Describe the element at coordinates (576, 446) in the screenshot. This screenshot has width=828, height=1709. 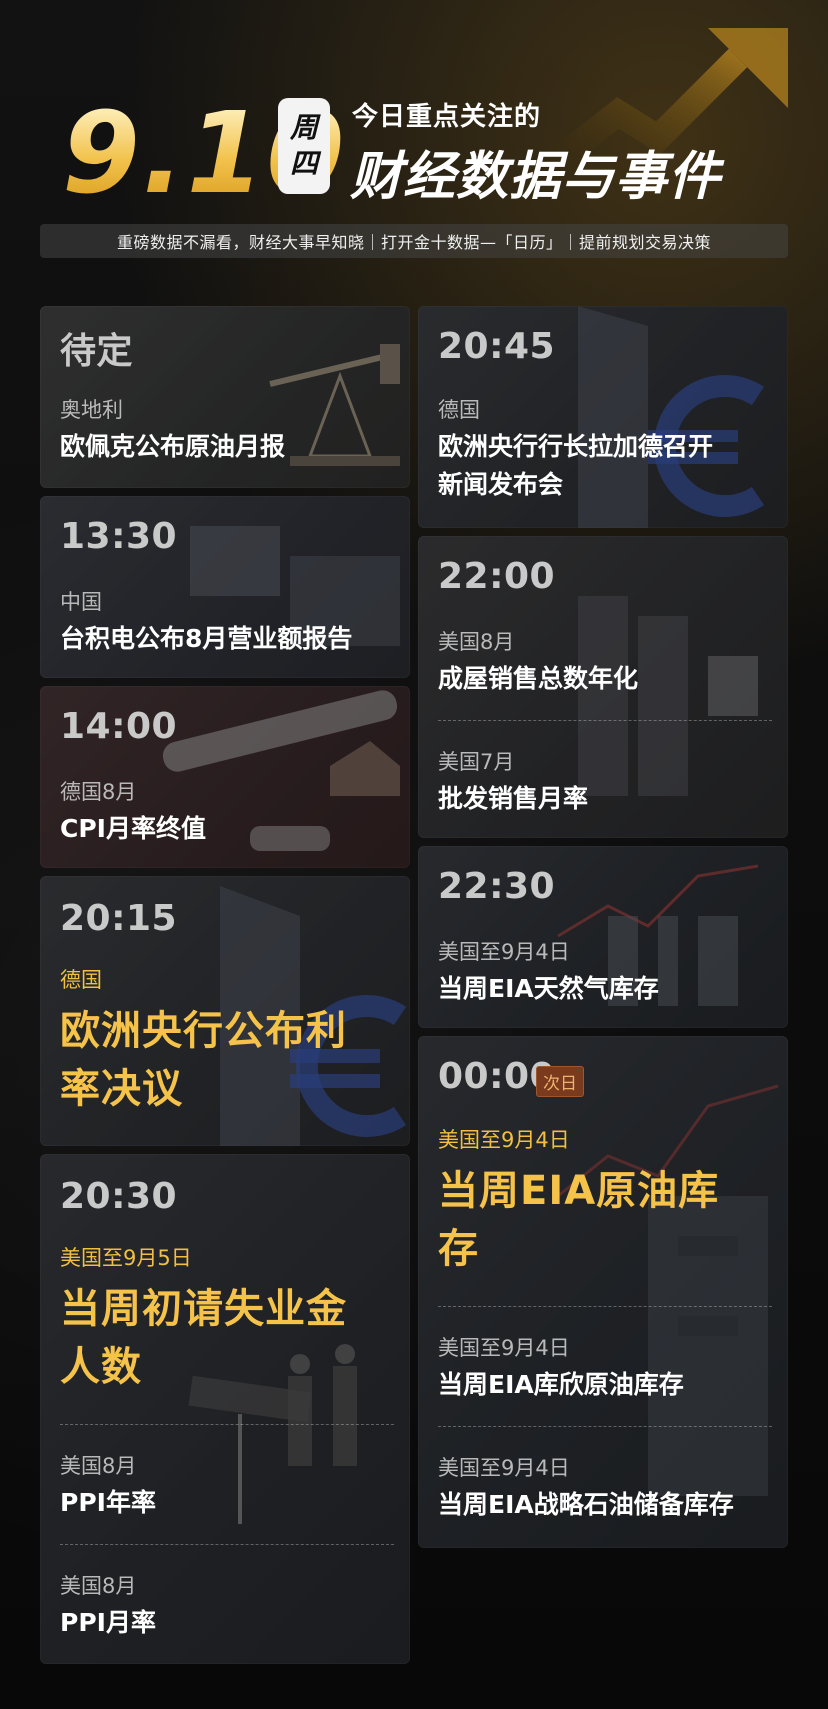
I see `event-title-line-1: 欧洲央行行长拉加德召开` at that location.